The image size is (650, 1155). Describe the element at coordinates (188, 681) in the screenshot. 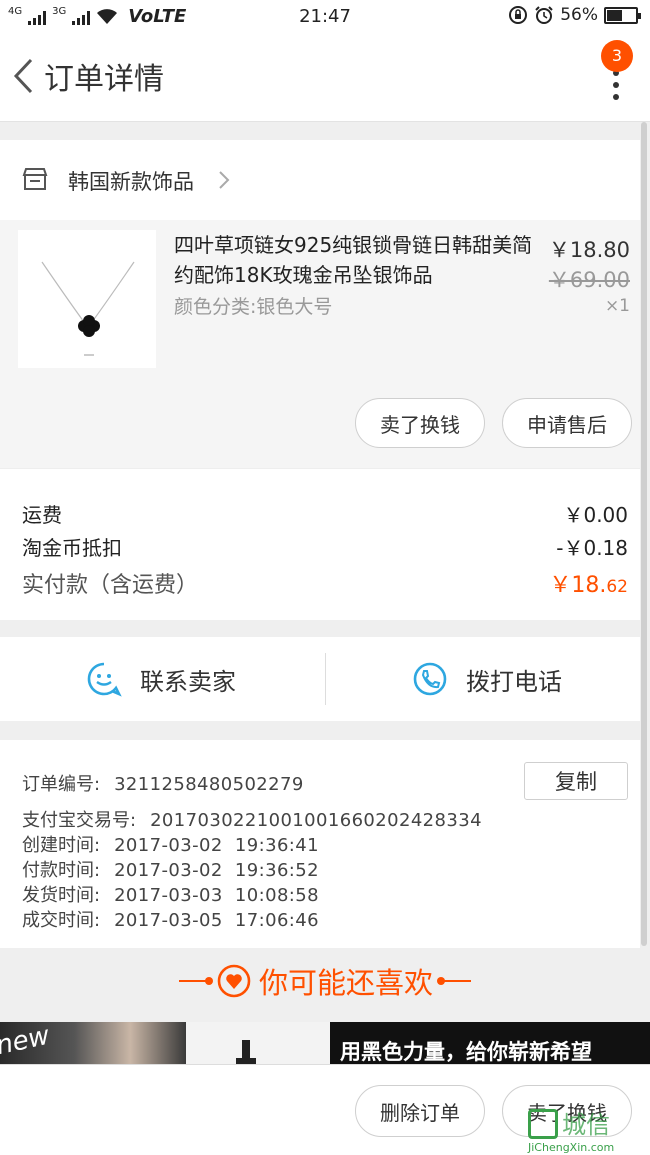

I see `contact-seller-label: 联系卖家` at that location.